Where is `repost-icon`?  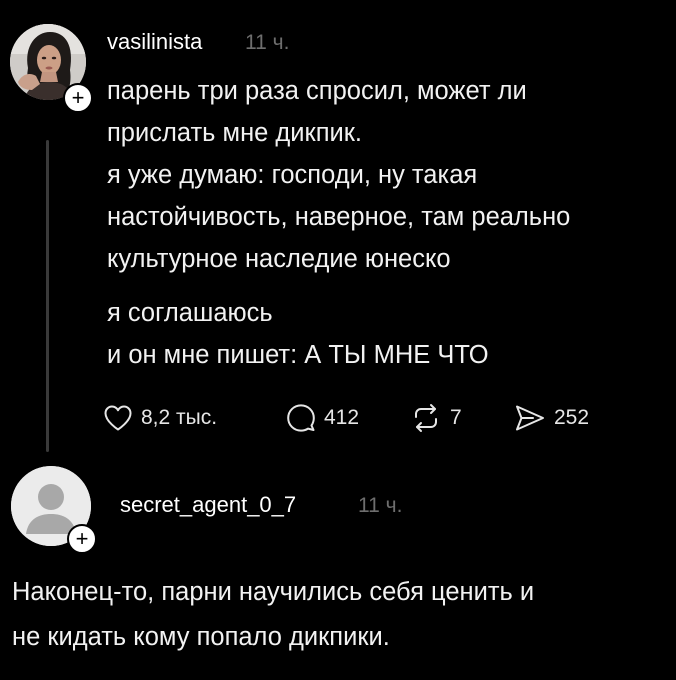
repost-icon is located at coordinates (426, 418).